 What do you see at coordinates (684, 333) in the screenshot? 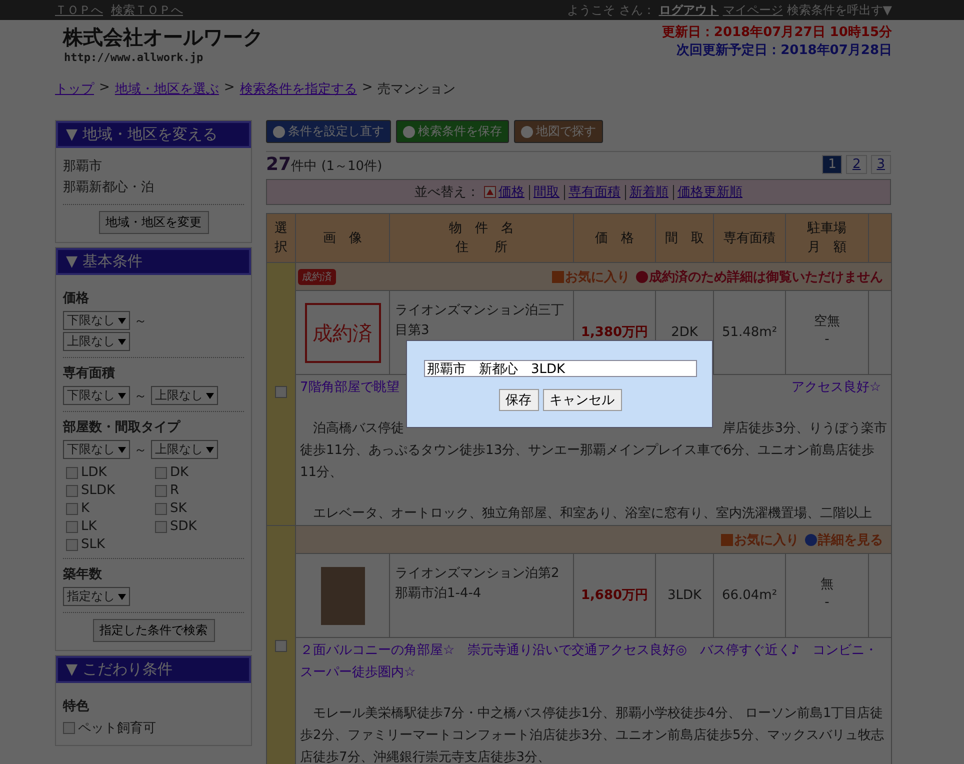
I see `layout-text: 2DK` at bounding box center [684, 333].